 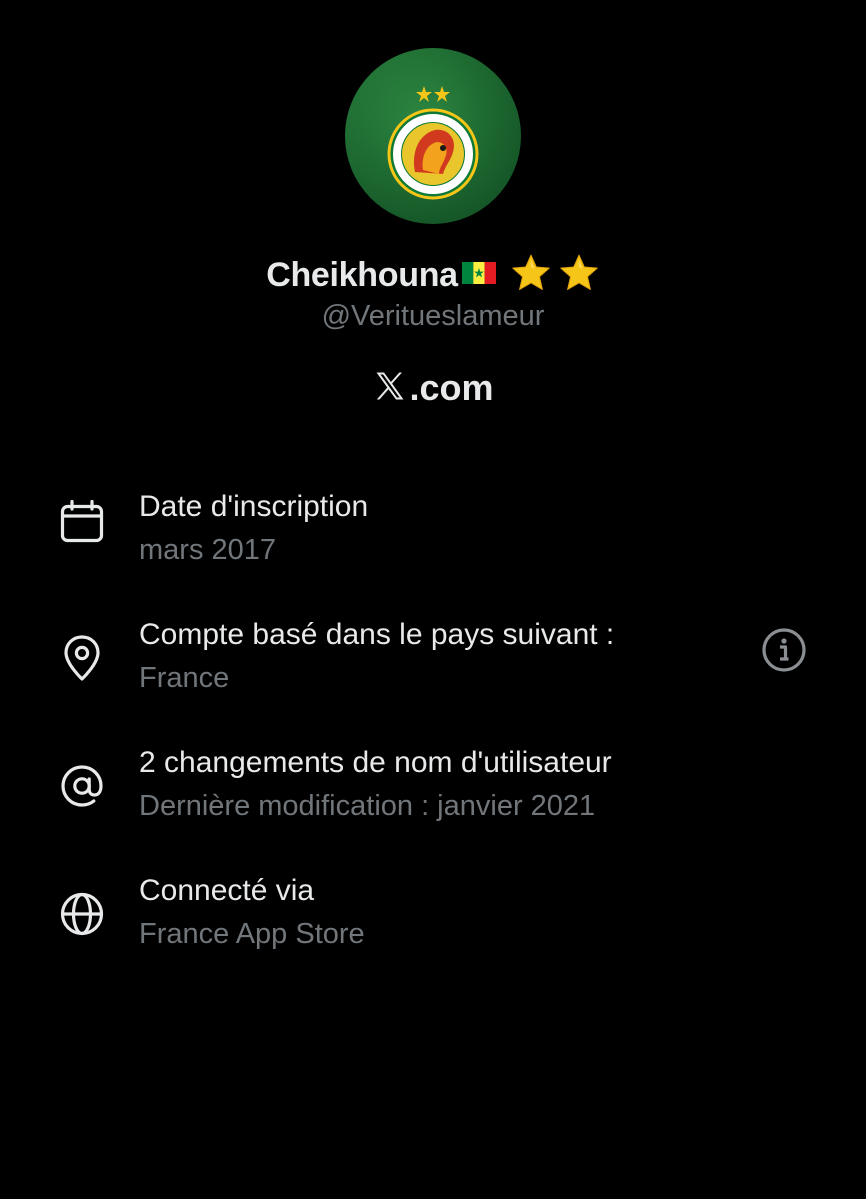 I want to click on account-country-value: France, so click(x=184, y=678).